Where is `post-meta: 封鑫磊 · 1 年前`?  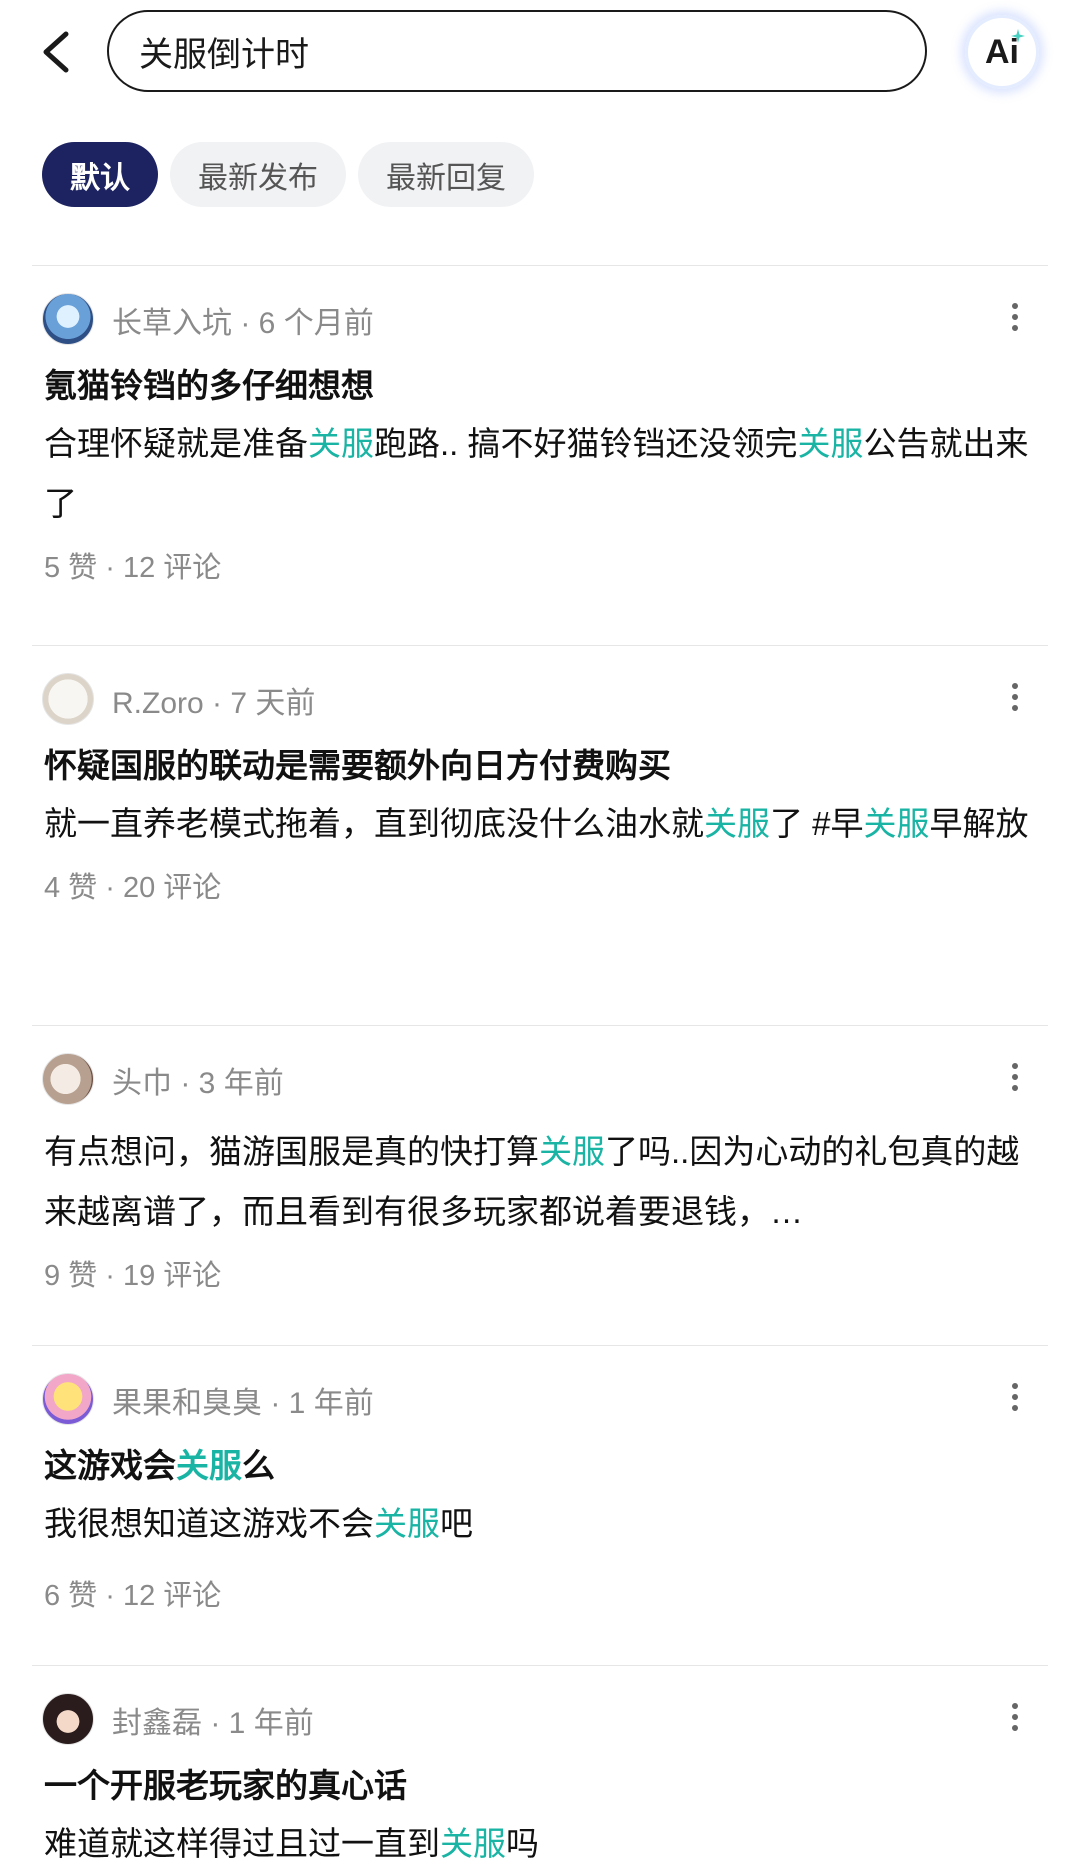 post-meta: 封鑫磊 · 1 年前 is located at coordinates (213, 1723).